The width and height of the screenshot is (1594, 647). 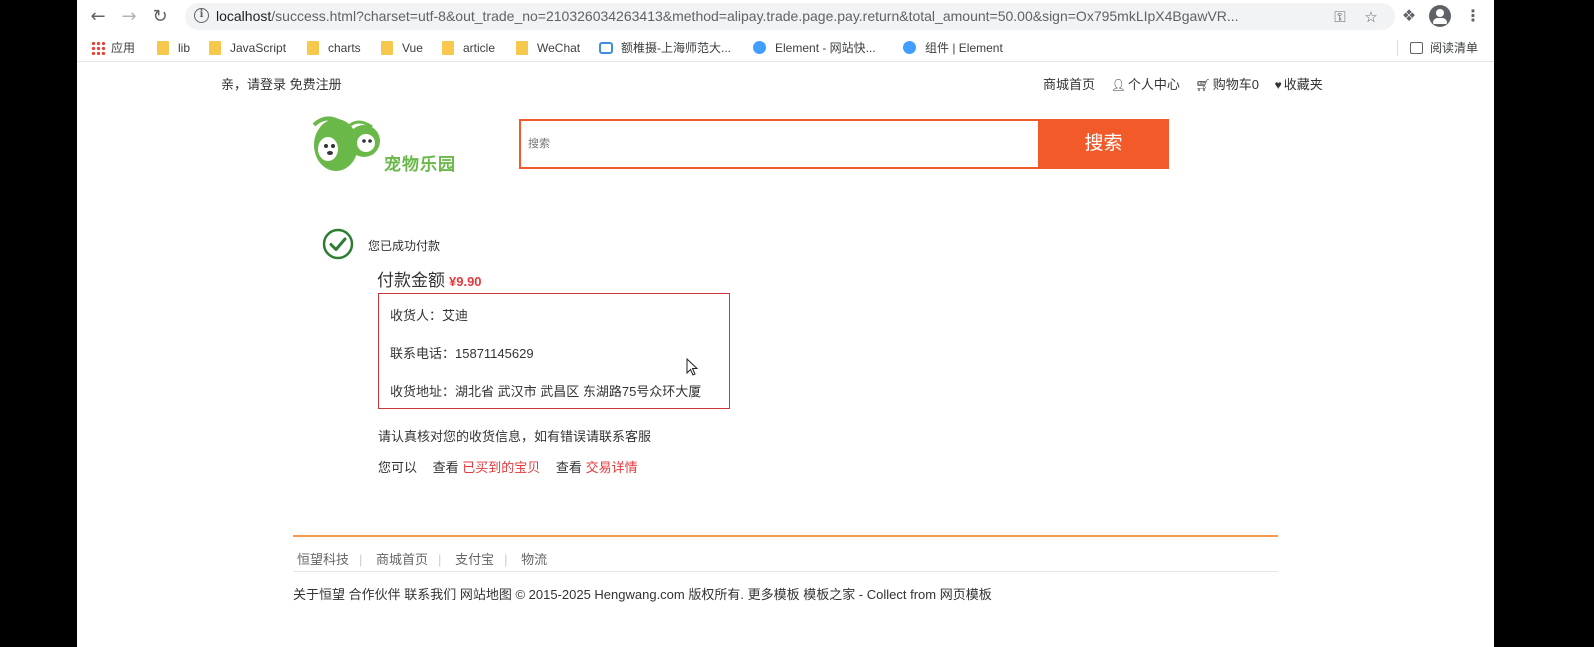 What do you see at coordinates (474, 559) in the screenshot?
I see `footer-link: 支付宝` at bounding box center [474, 559].